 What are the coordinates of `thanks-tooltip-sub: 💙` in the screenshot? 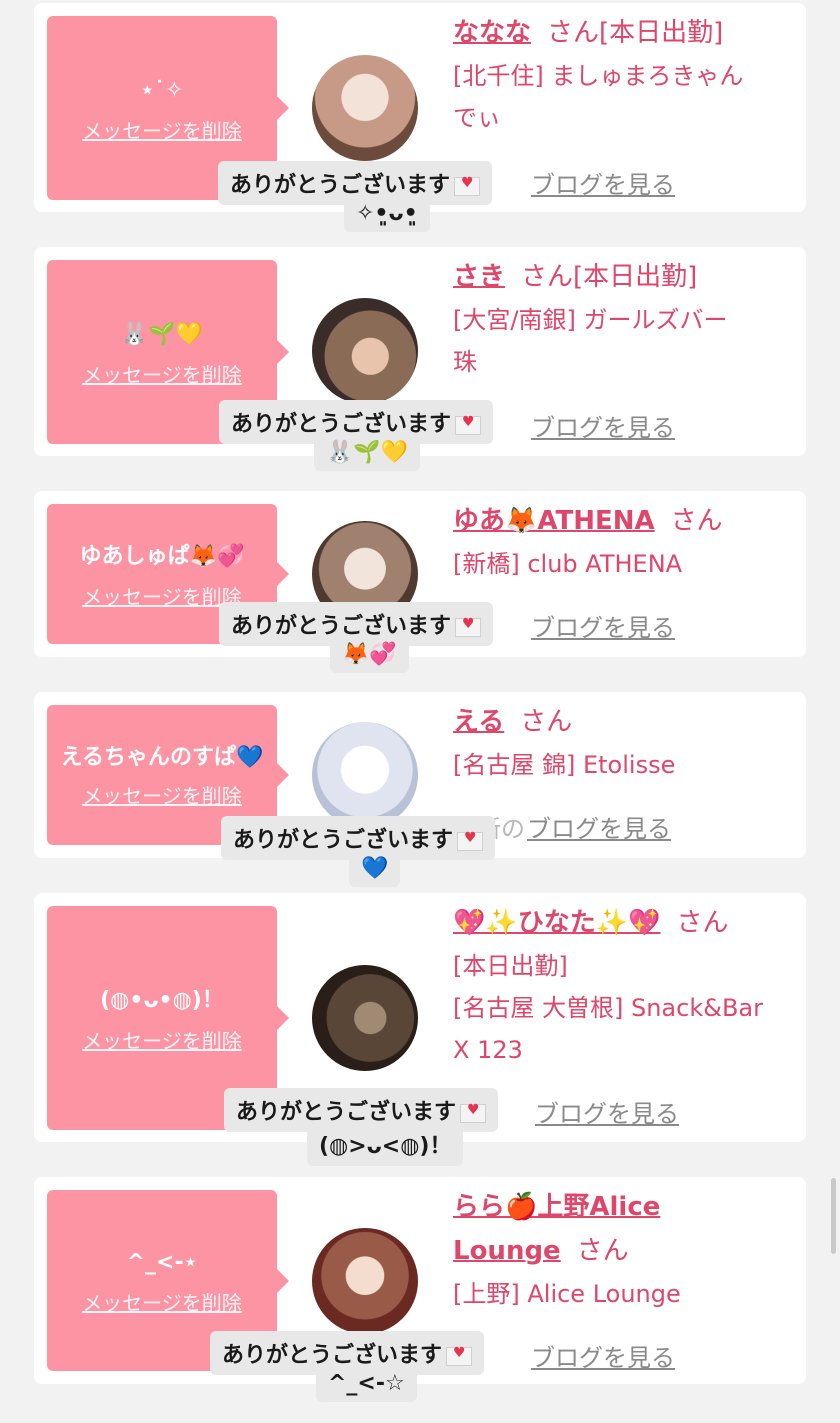 It's located at (375, 870).